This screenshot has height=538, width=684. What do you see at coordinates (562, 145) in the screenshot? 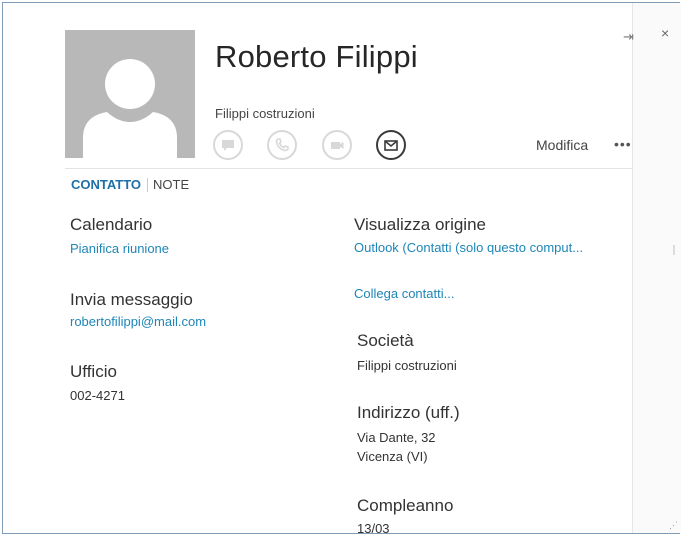
I see `edit-button: Modifica` at bounding box center [562, 145].